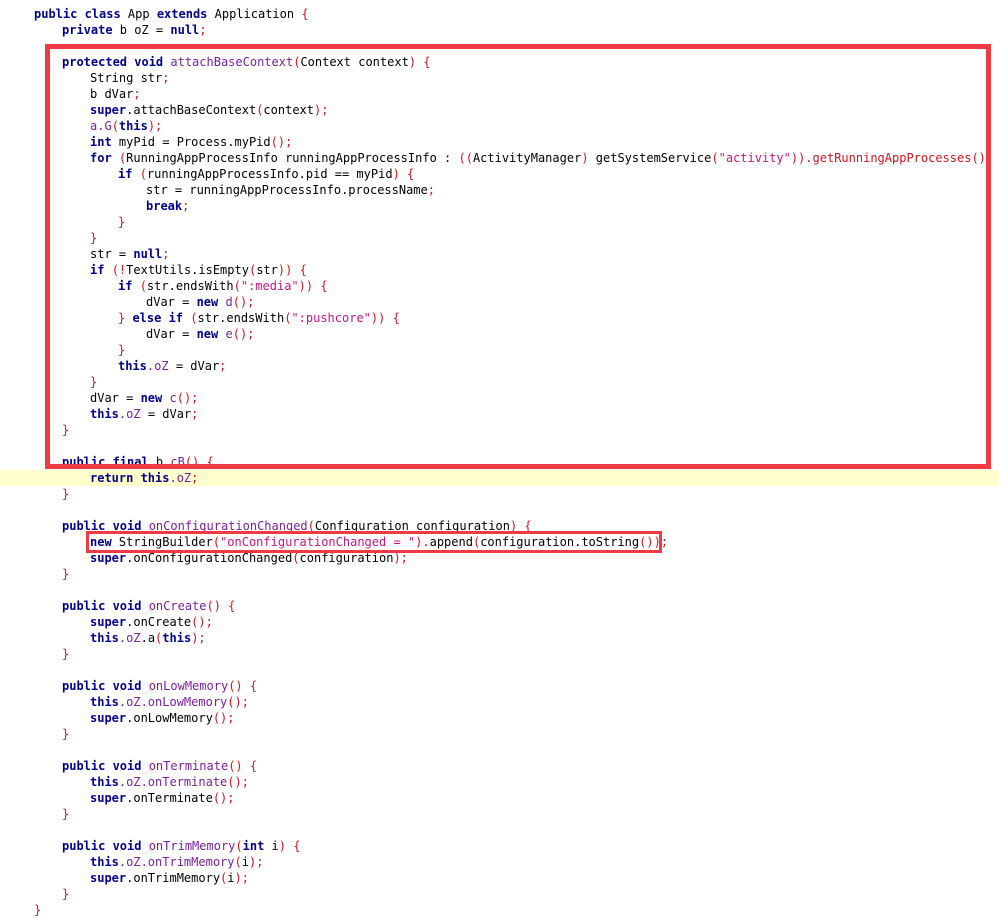  I want to click on code-token: ":pushcore", so click(331, 318).